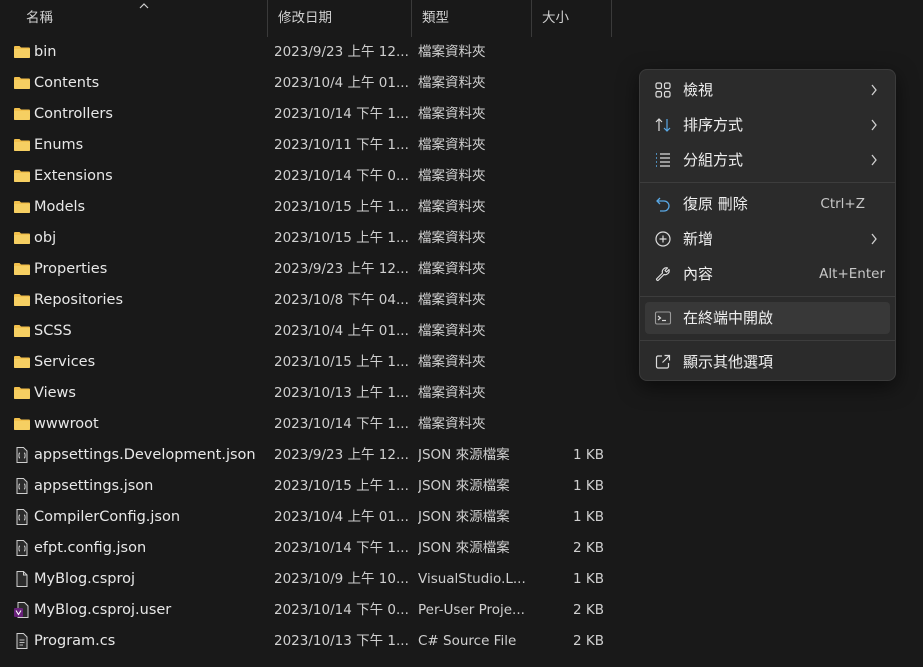 Image resolution: width=923 pixels, height=667 pixels. What do you see at coordinates (663, 318) in the screenshot?
I see `terminal-icon` at bounding box center [663, 318].